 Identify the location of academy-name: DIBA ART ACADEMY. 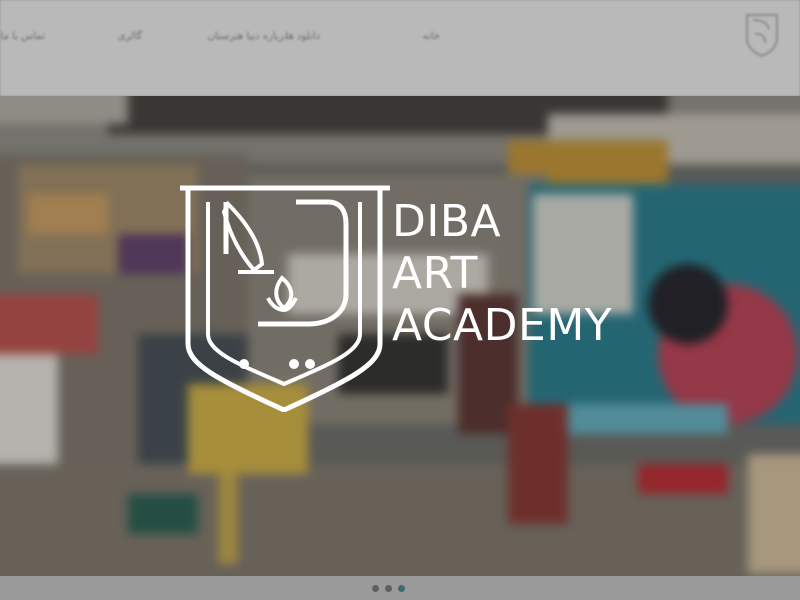
(502, 274).